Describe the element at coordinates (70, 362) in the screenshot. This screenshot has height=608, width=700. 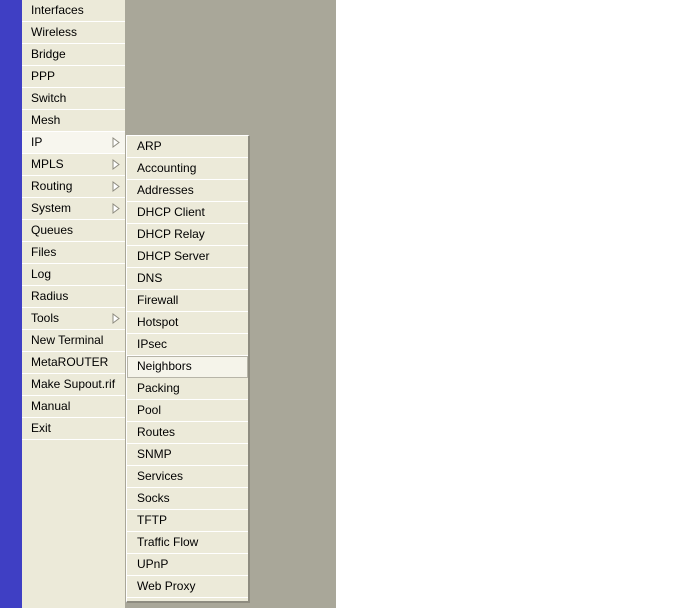
I see `menu-item-label: MetaROUTER` at that location.